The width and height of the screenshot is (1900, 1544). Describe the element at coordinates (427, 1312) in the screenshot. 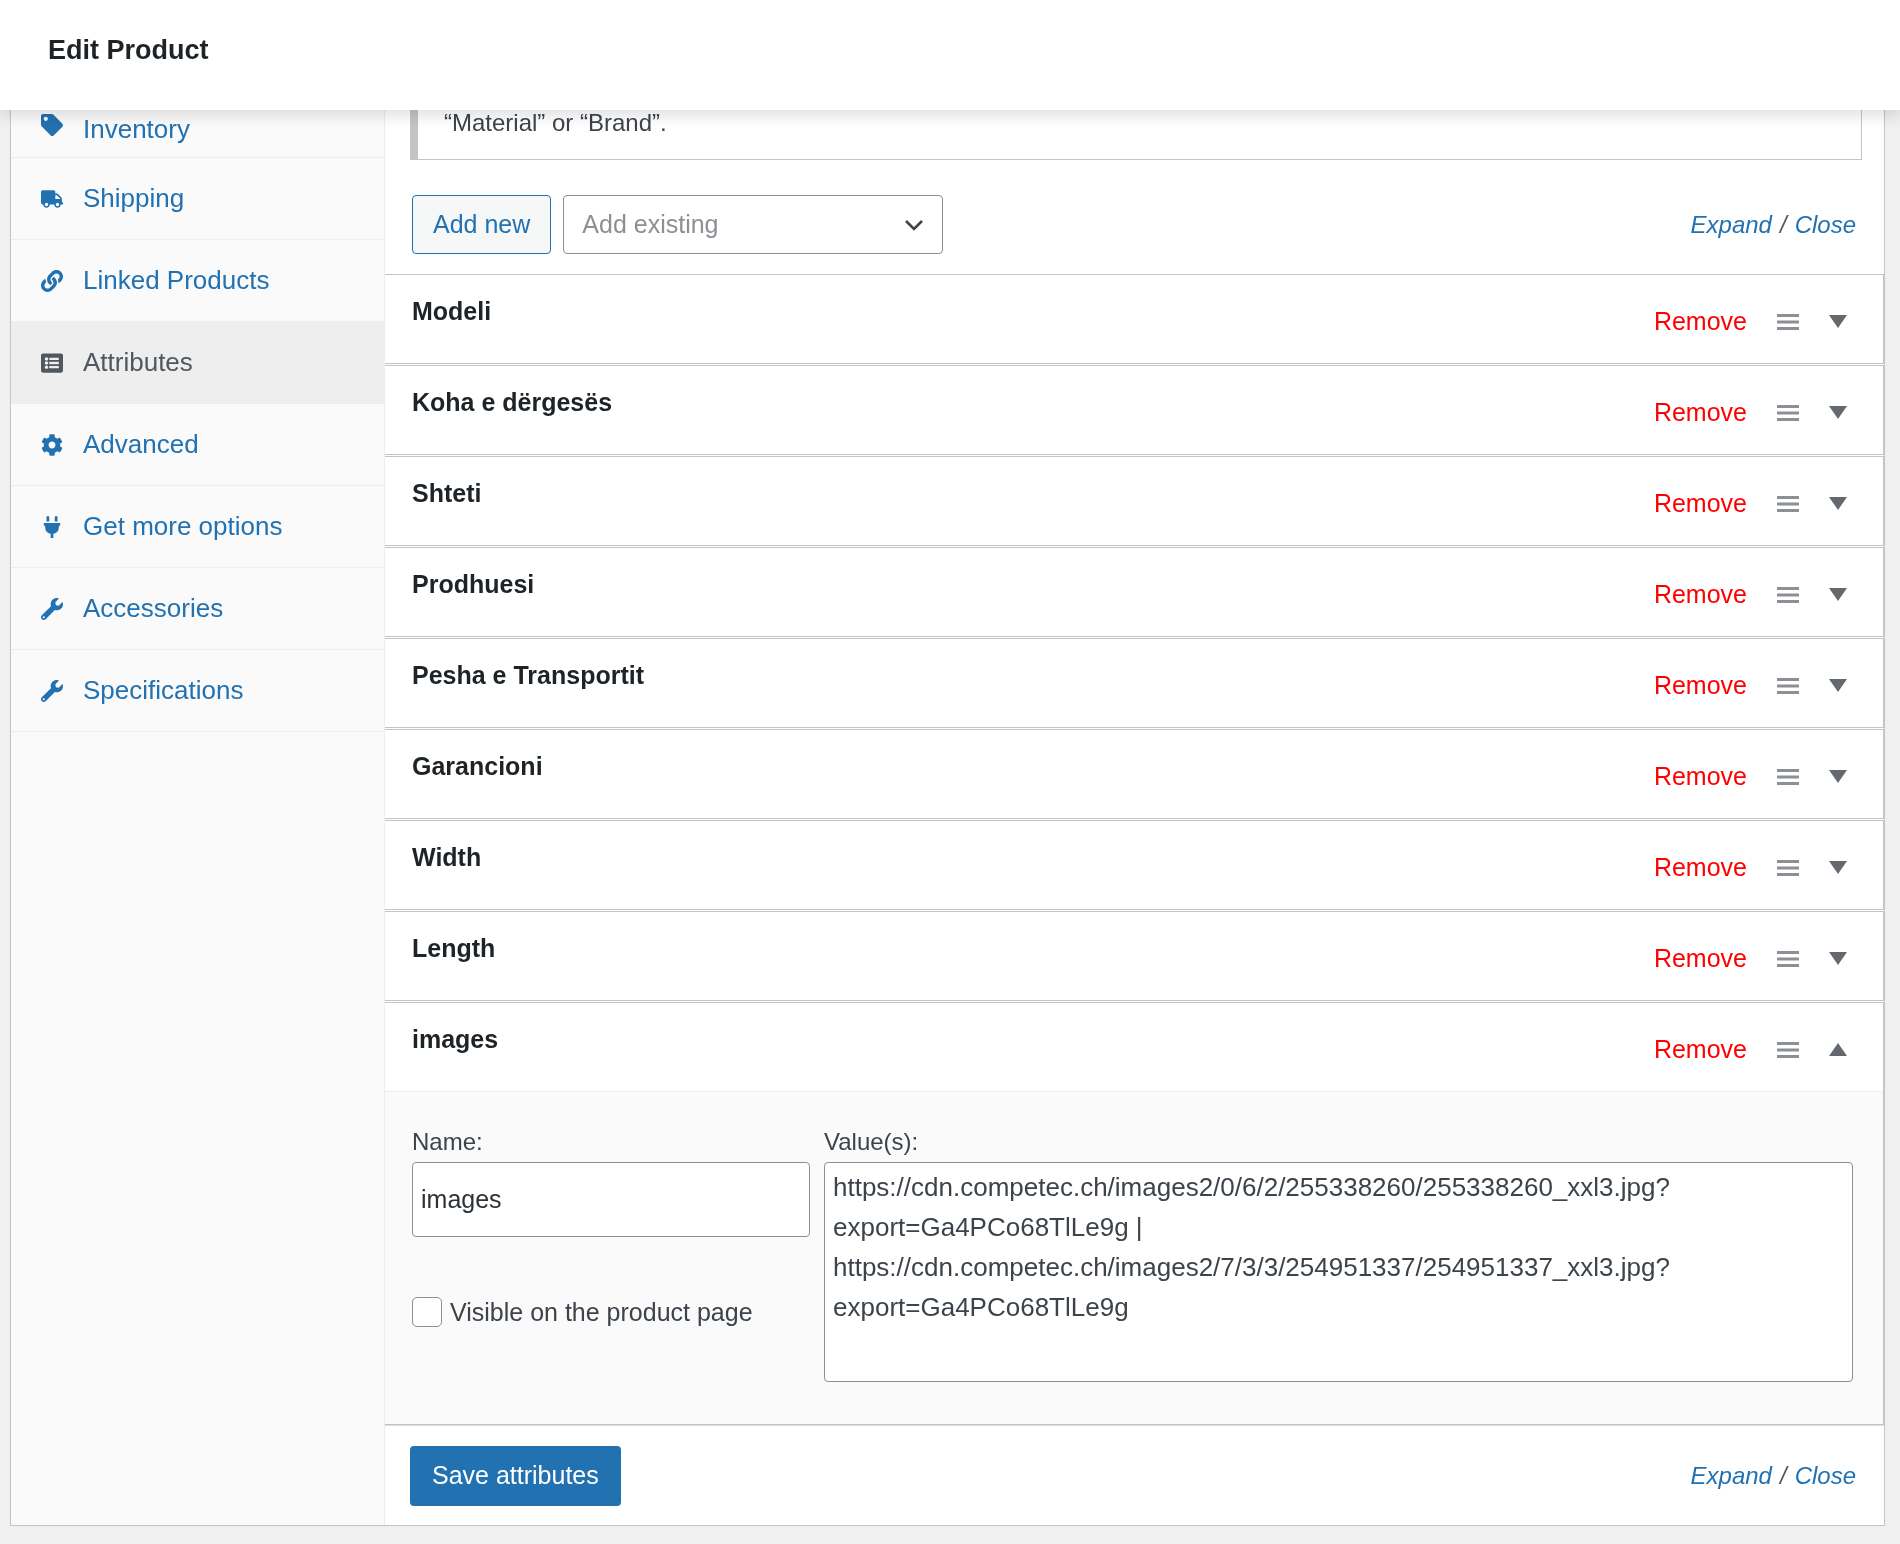

I see `visible-checkbox` at that location.